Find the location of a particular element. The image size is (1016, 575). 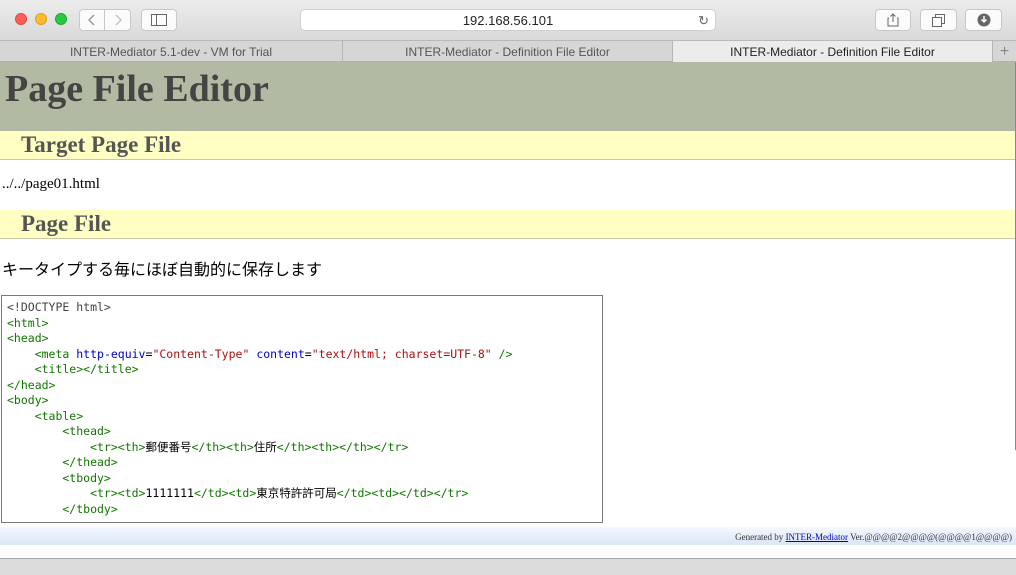

code-token: 1111111 is located at coordinates (169, 493).